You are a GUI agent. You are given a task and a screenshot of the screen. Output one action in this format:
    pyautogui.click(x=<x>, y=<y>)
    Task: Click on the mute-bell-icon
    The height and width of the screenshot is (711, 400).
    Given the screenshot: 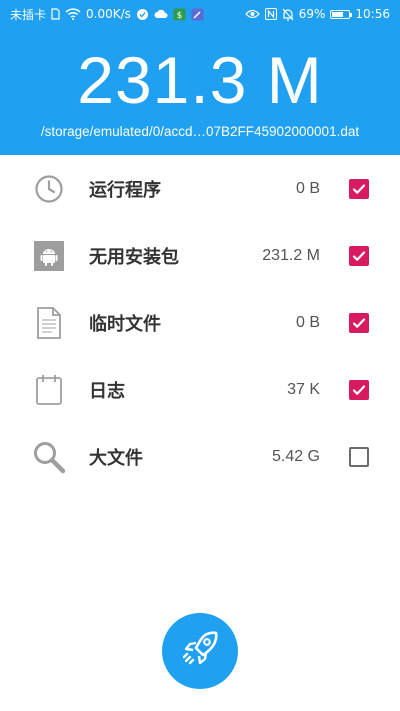 What is the action you would take?
    pyautogui.click(x=288, y=14)
    